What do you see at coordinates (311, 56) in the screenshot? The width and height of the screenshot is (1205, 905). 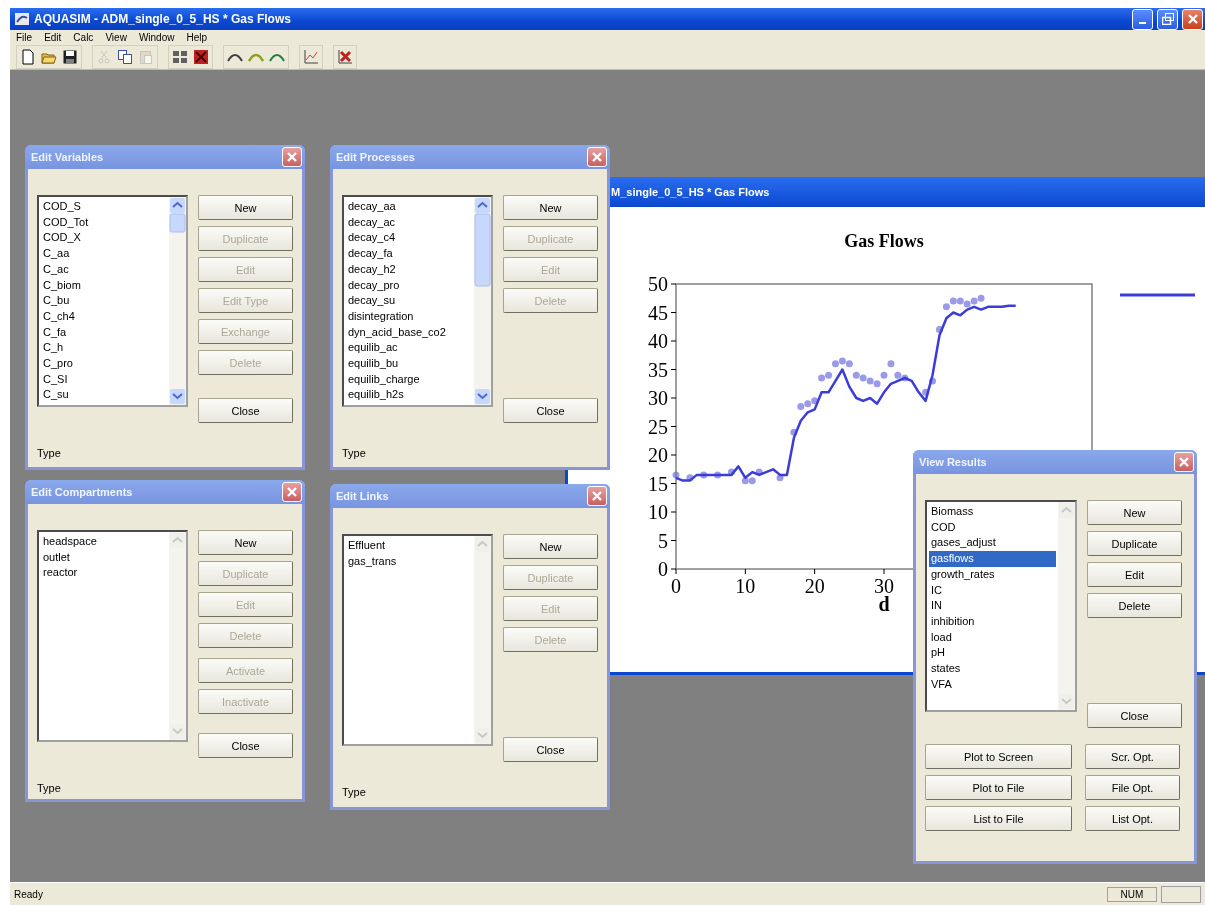 I see `chart-icon` at bounding box center [311, 56].